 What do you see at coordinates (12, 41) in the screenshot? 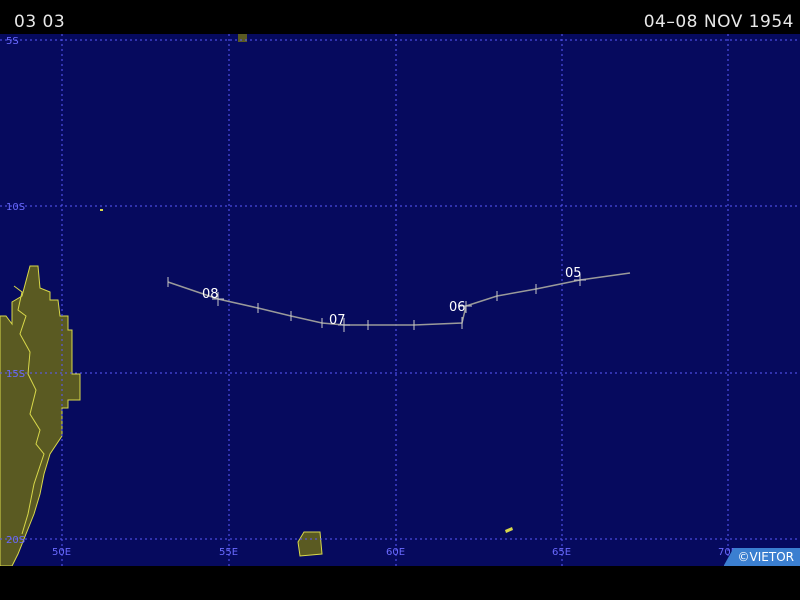
I see `lat-label-5s: 5S` at bounding box center [12, 41].